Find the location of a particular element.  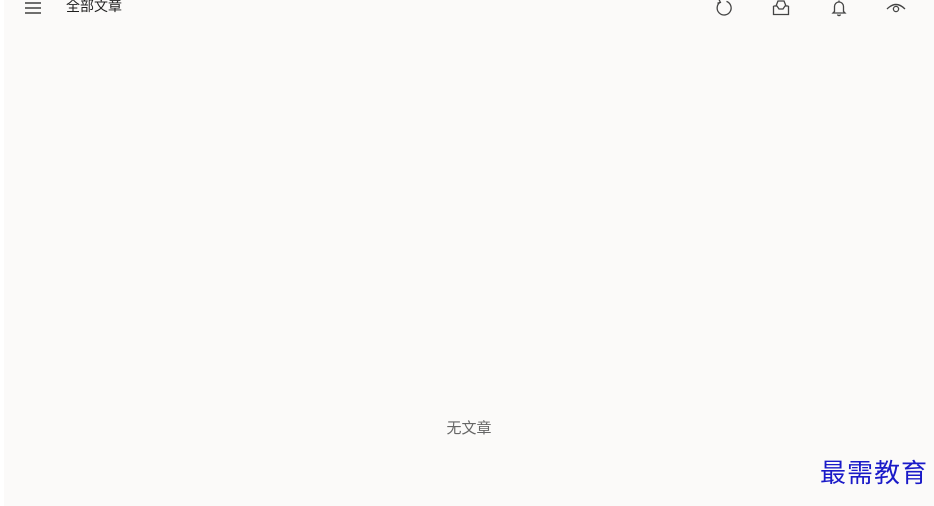

hamburger-menu-button is located at coordinates (33, 8).